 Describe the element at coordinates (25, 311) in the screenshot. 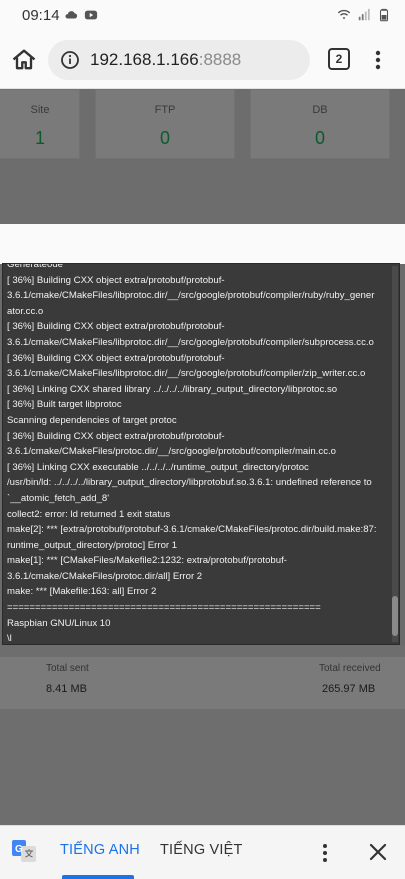

I see `terminal-line: ator.cc.o` at that location.